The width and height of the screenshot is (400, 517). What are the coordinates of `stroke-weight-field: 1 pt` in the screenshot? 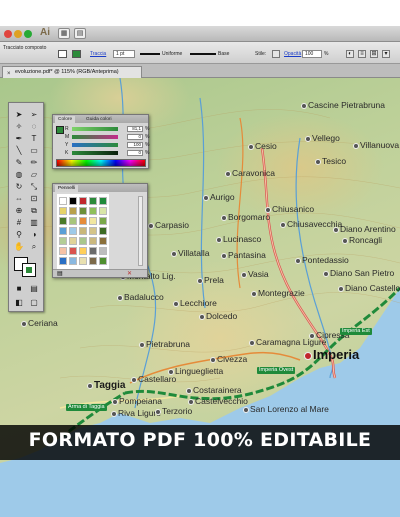 It's located at (124, 54).